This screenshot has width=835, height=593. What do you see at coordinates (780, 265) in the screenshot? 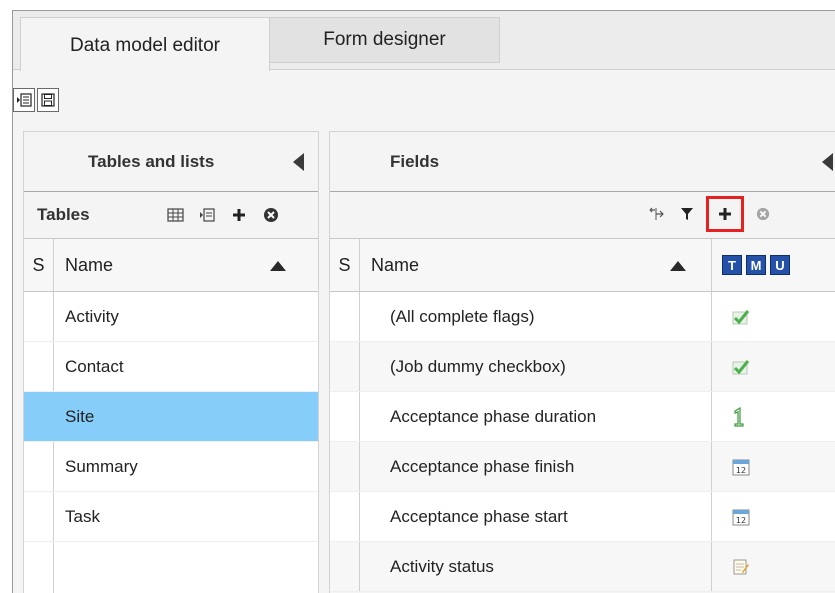
I see `type-badge-u: U` at bounding box center [780, 265].